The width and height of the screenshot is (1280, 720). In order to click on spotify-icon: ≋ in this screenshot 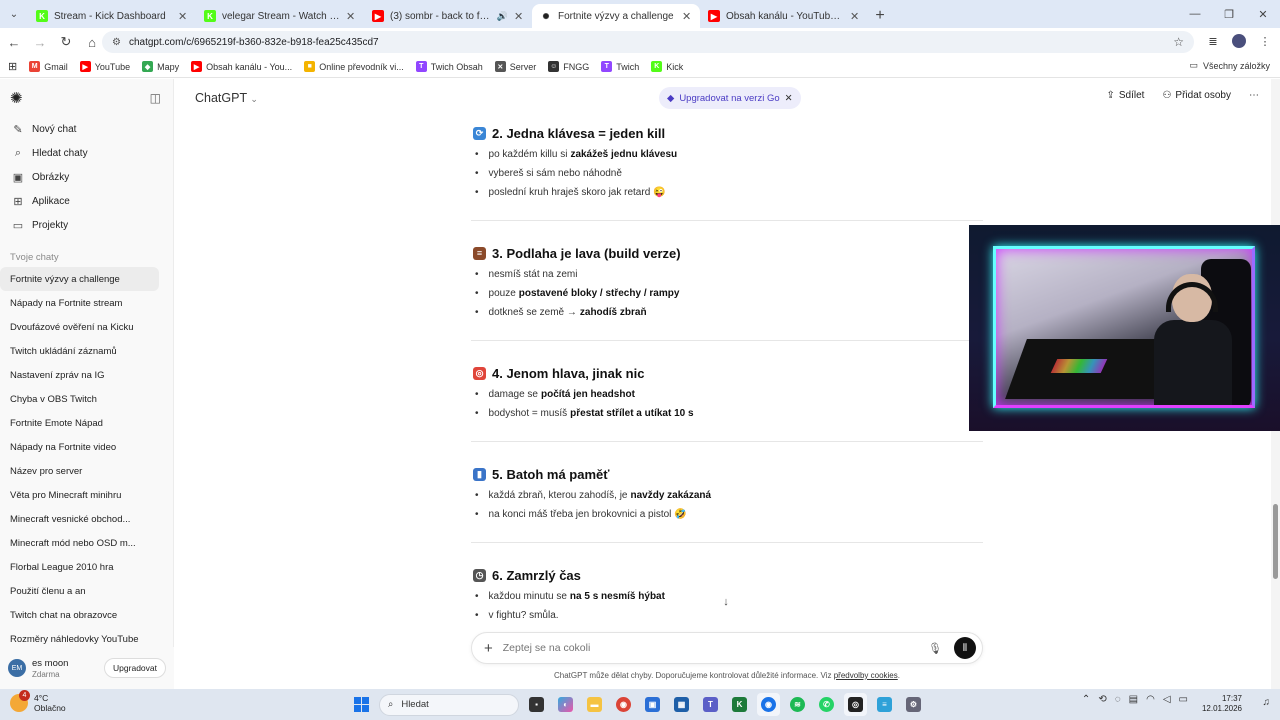, I will do `click(797, 704)`.